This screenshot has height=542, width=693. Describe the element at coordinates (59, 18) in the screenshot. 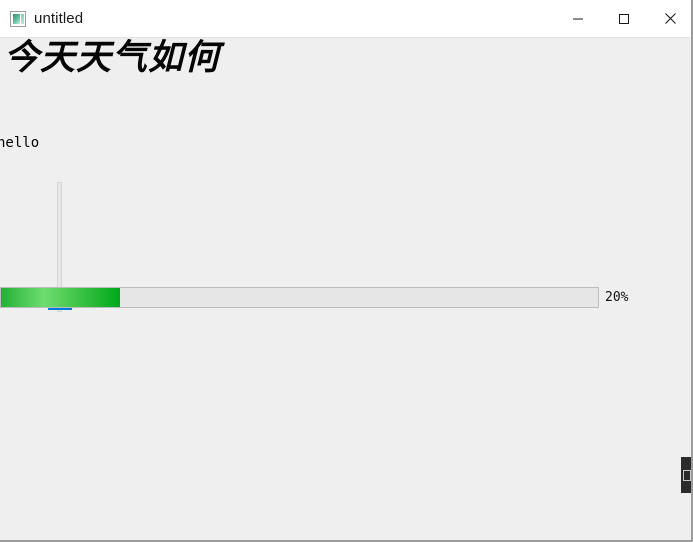

I see `window-title: untitled` at that location.